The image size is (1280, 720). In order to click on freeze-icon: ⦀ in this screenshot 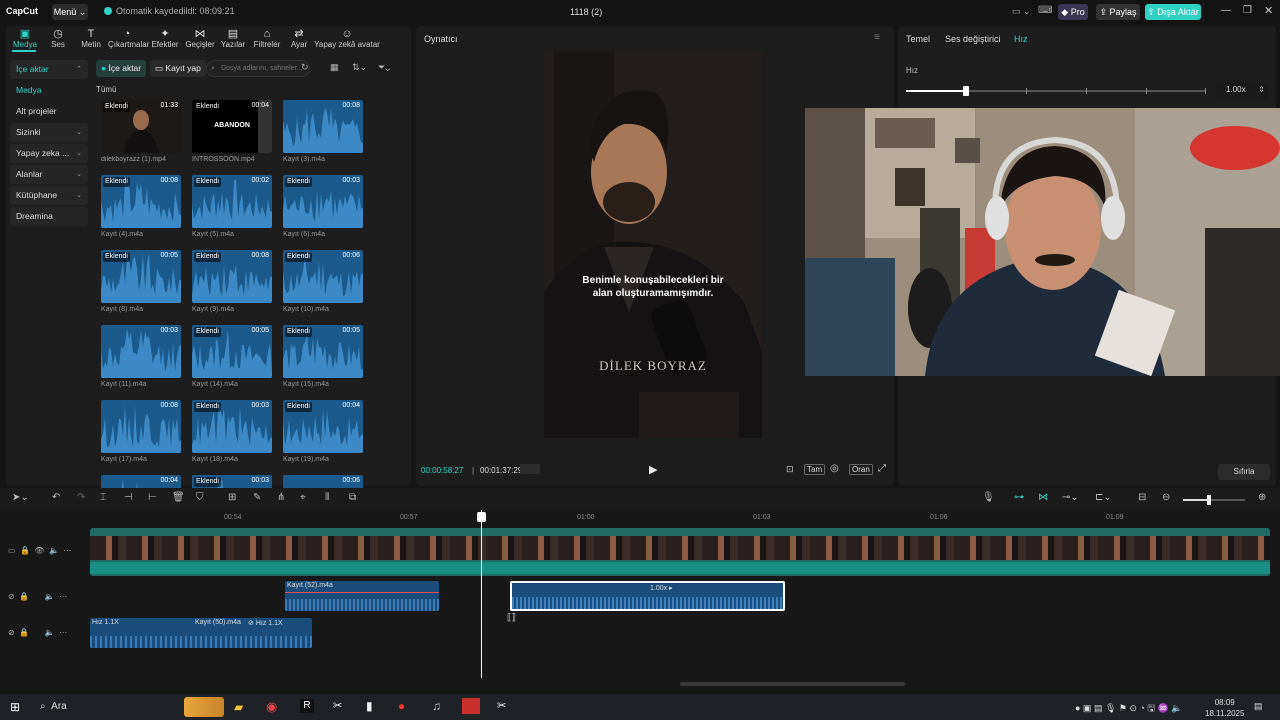, I will do `click(327, 497)`.